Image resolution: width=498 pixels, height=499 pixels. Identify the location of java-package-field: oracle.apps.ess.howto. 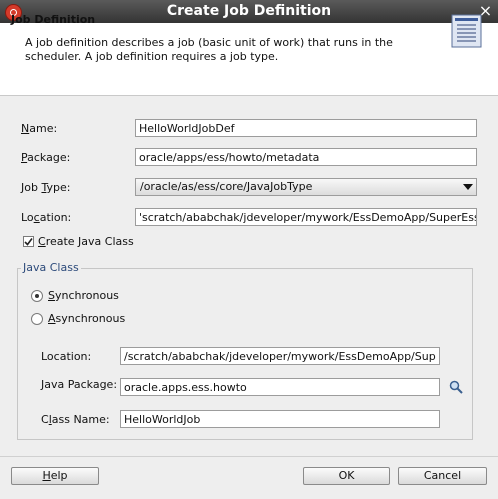
(280, 387).